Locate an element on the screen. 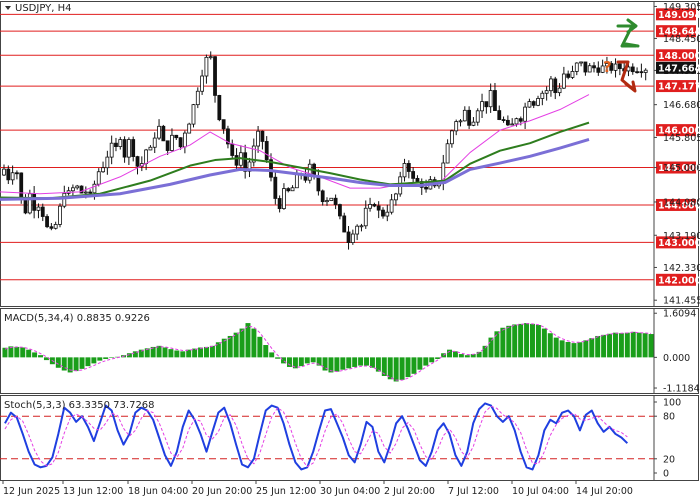 This screenshot has height=500, width=700. price-tick-label: 145.000 is located at coordinates (681, 168).